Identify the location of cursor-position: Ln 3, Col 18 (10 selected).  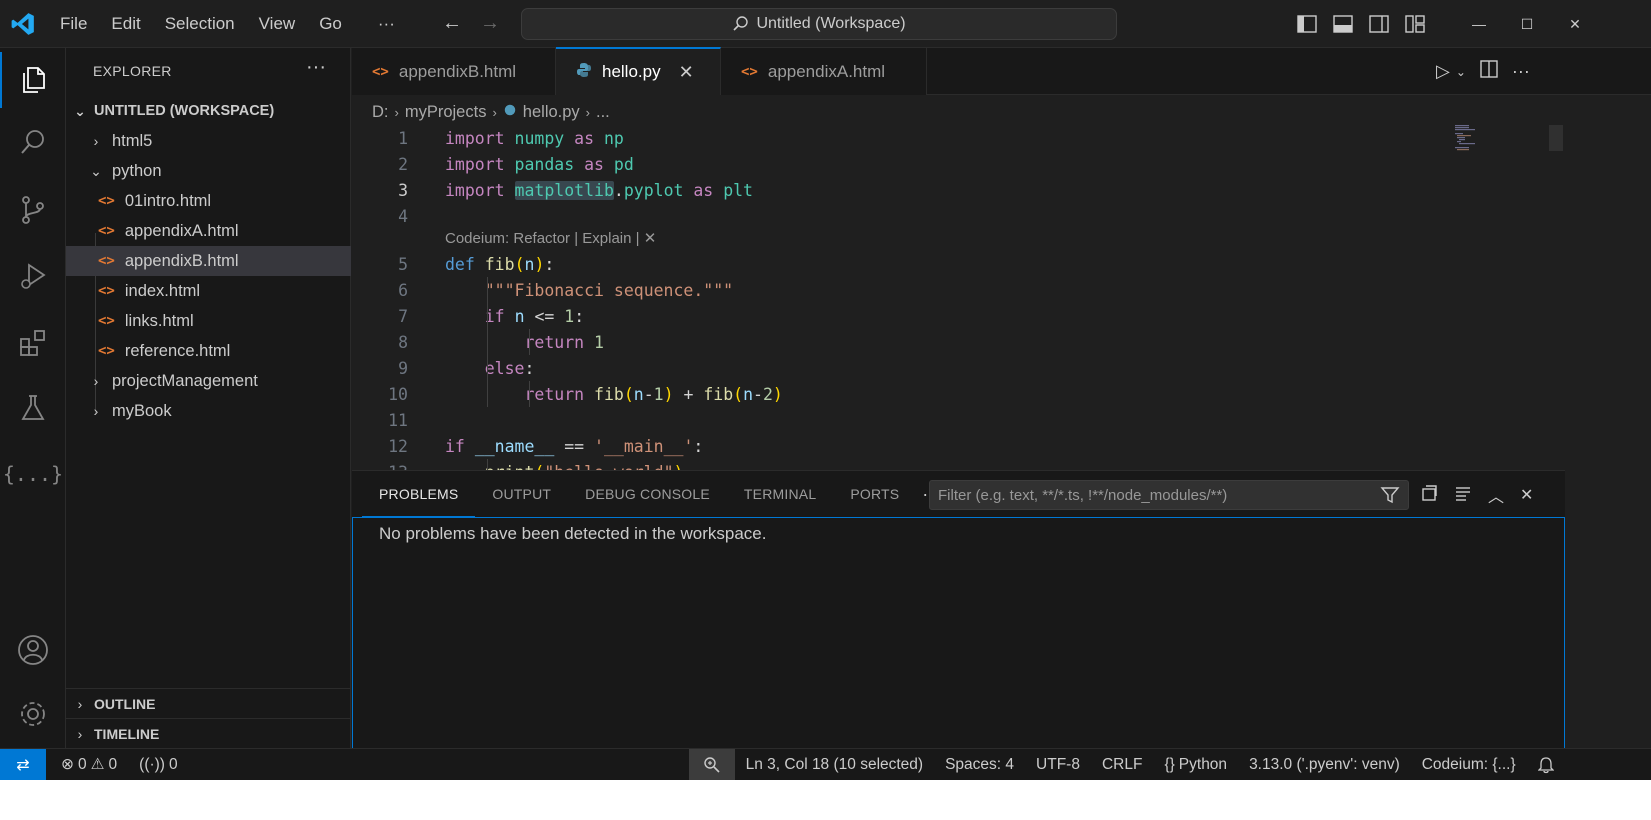
(835, 765).